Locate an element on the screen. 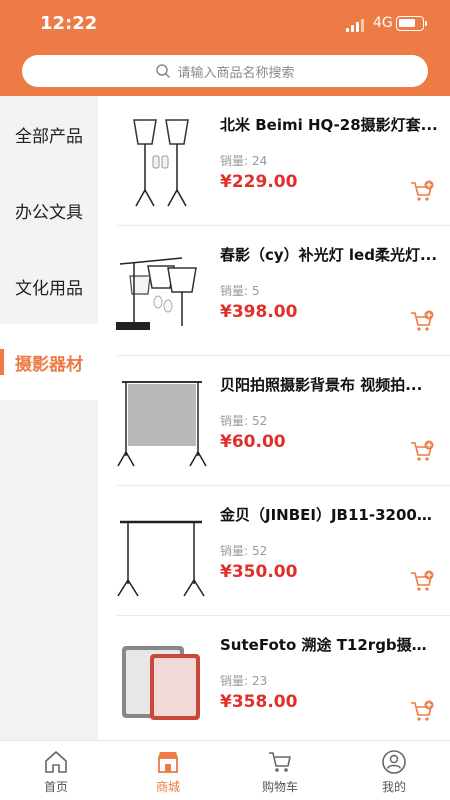 This screenshot has width=450, height=800. product-item: 贝阳拍照摄影背景布 视频拍... 销量: 52 ¥60.00 is located at coordinates (274, 421).